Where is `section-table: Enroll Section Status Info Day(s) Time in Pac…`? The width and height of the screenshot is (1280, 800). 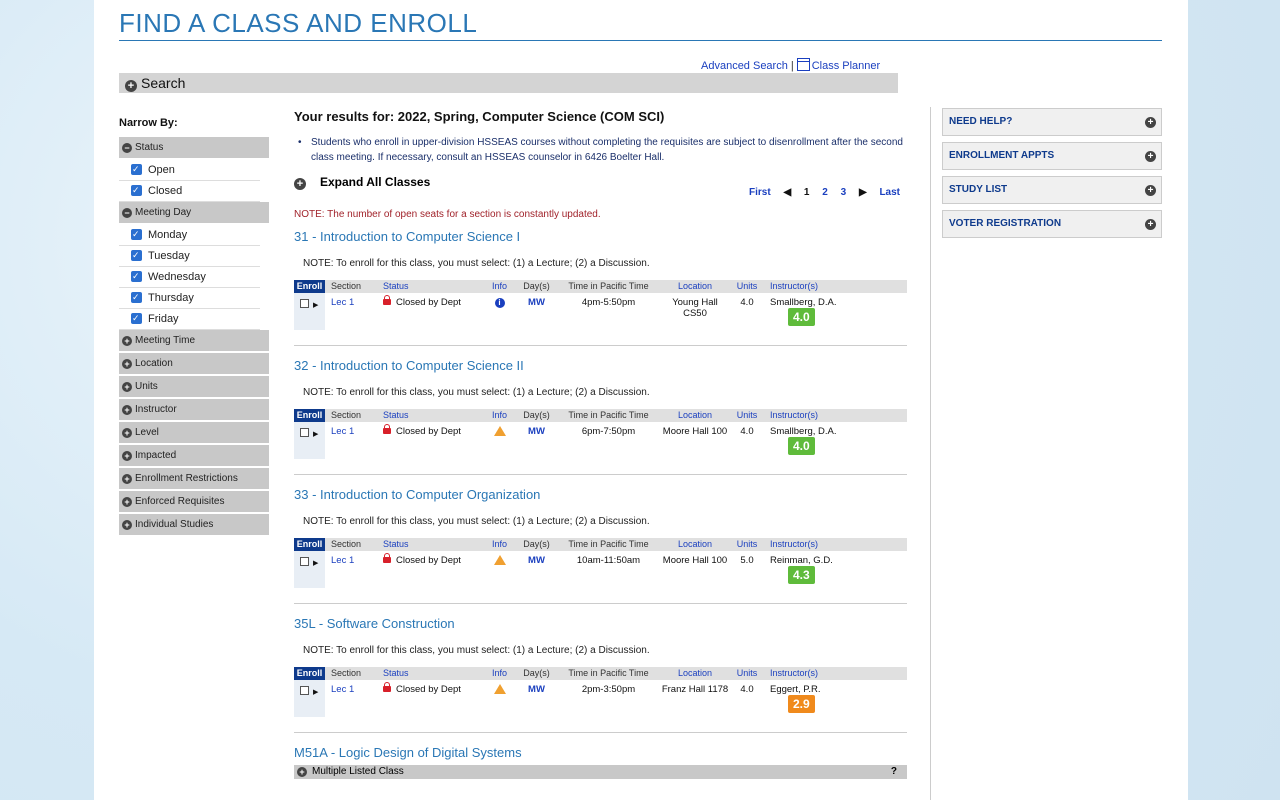 section-table: Enroll Section Status Info Day(s) Time in Pac… is located at coordinates (600, 434).